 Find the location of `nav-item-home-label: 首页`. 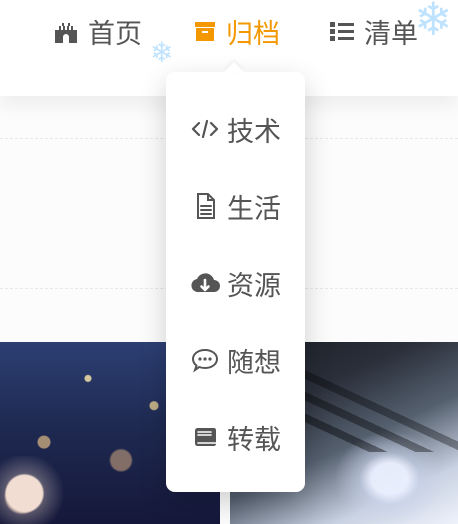

nav-item-home-label: 首页 is located at coordinates (115, 34).